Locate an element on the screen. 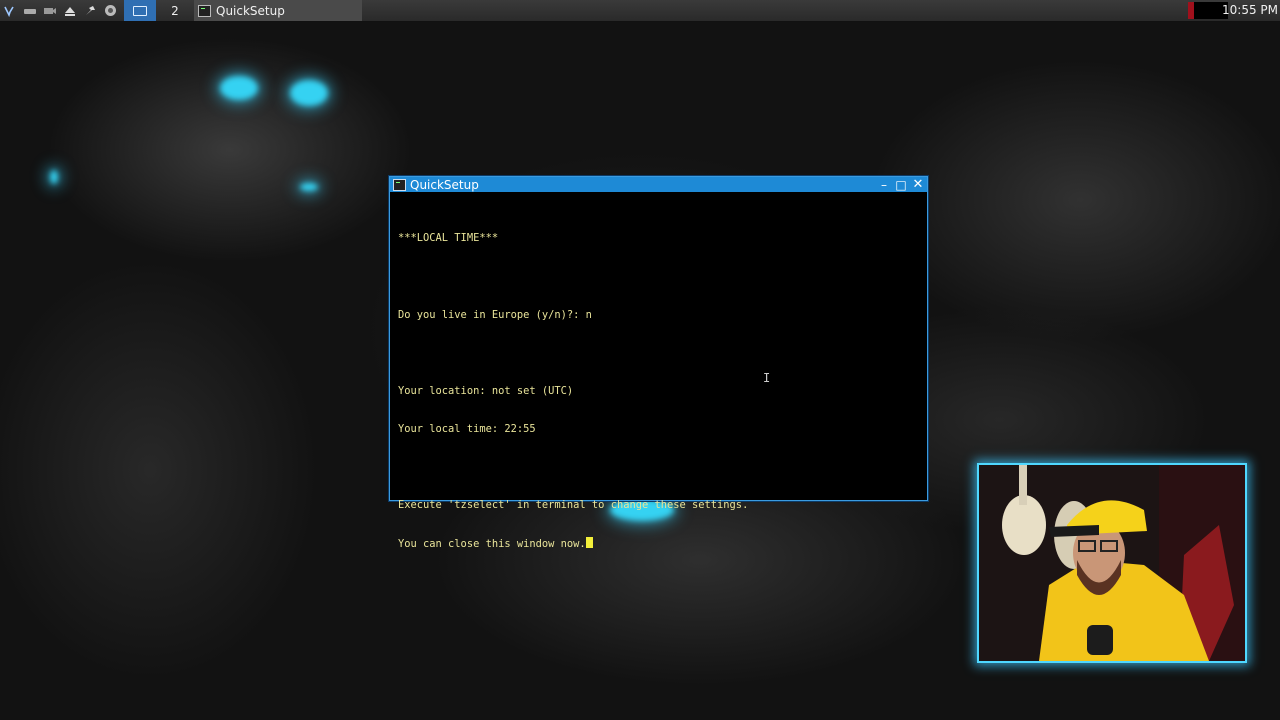  minimize-button: – is located at coordinates (884, 184).